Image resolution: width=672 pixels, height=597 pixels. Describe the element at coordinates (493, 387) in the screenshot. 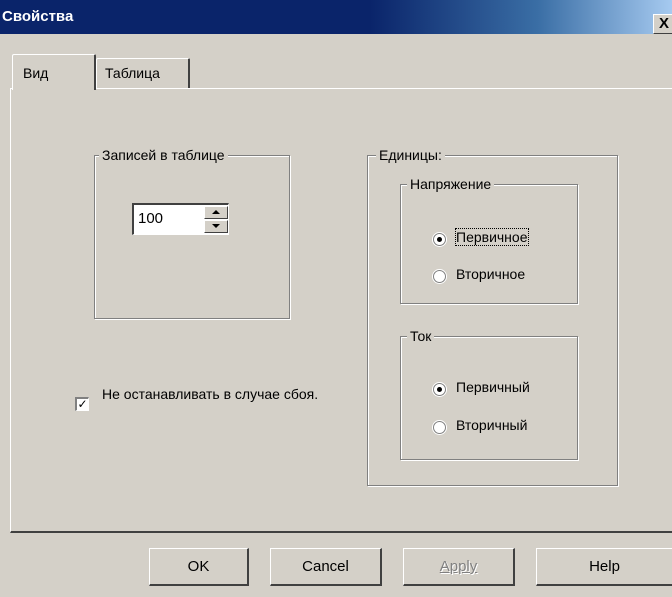

I see `current-primary-label: Первичный` at that location.